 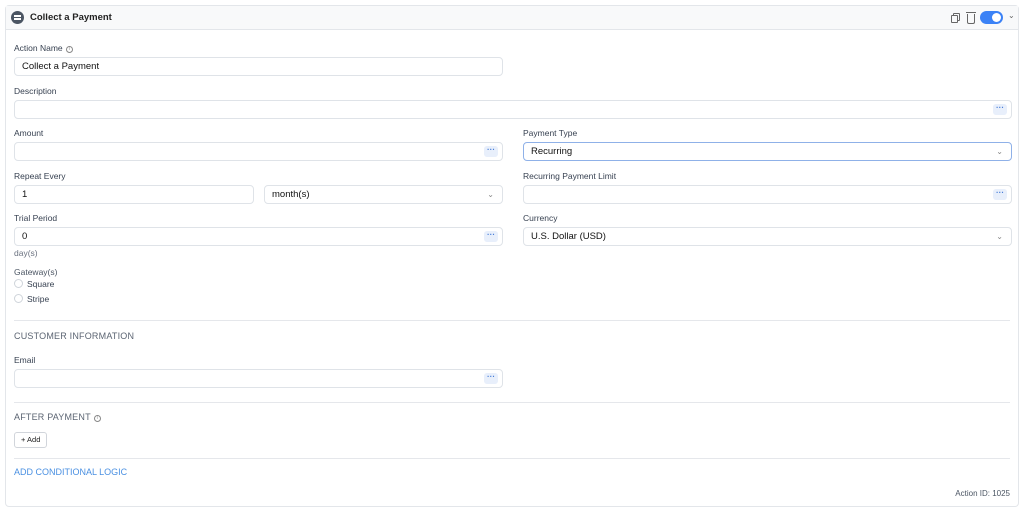 I want to click on recurring-limit-input: ···, so click(x=767, y=194).